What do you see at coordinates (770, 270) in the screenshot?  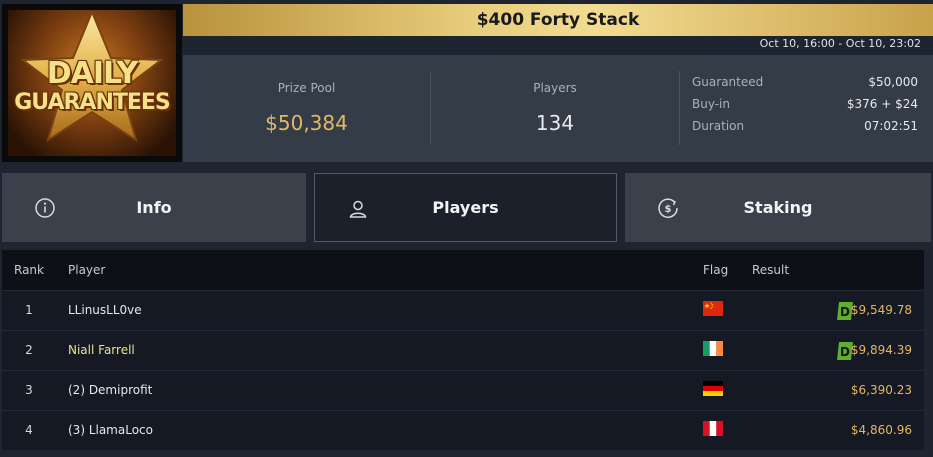 I see `header-result: Result` at bounding box center [770, 270].